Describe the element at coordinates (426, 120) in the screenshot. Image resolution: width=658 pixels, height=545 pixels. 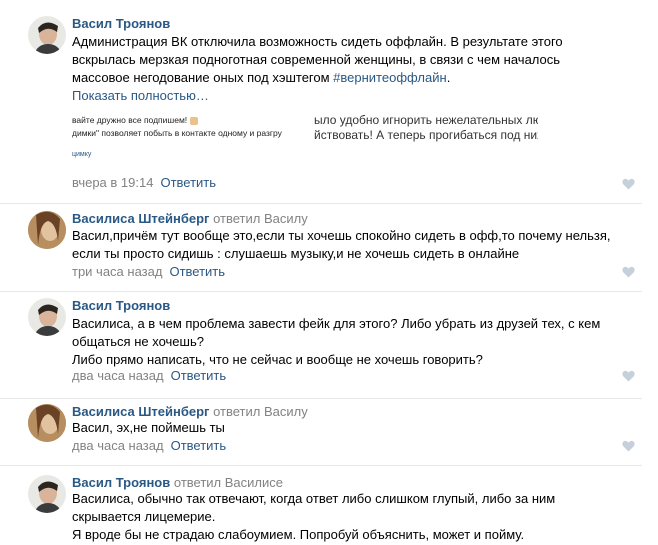
I see `image-text: ыло удобно игнорить нежелательных людей` at that location.